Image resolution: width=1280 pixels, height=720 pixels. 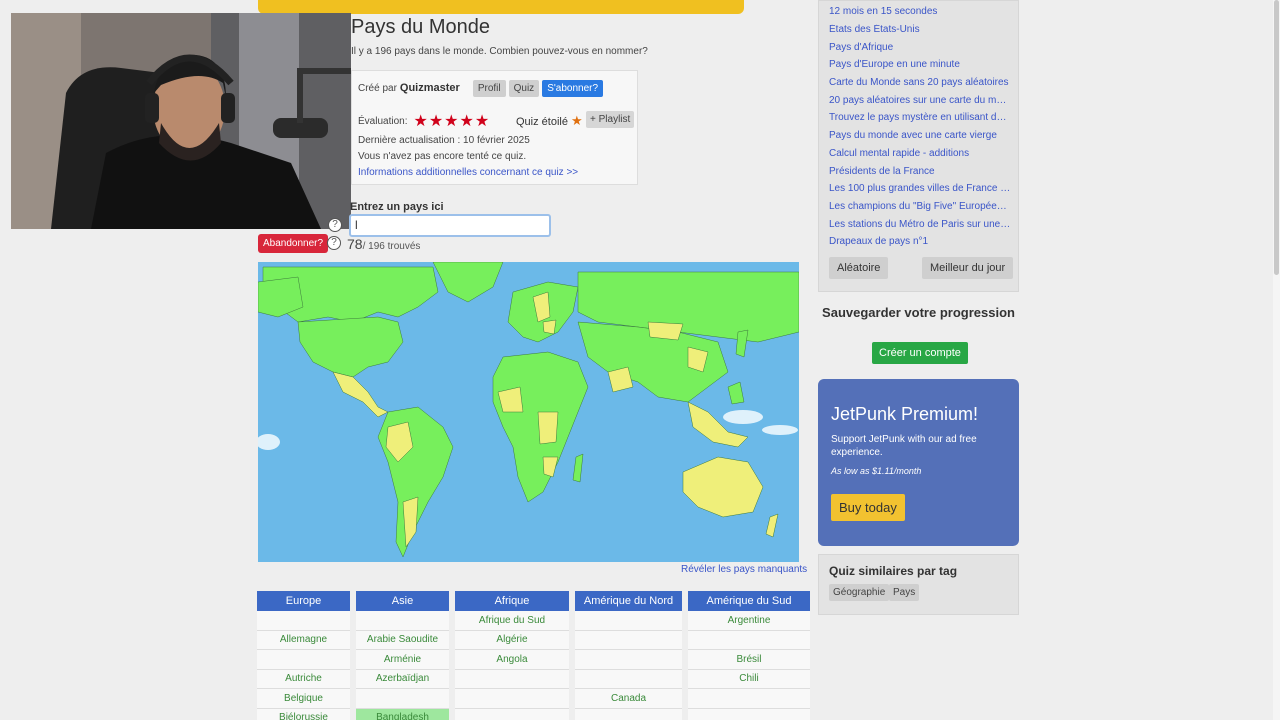 What do you see at coordinates (920, 29) in the screenshot?
I see `sidebar-link: États des États-Unis` at bounding box center [920, 29].